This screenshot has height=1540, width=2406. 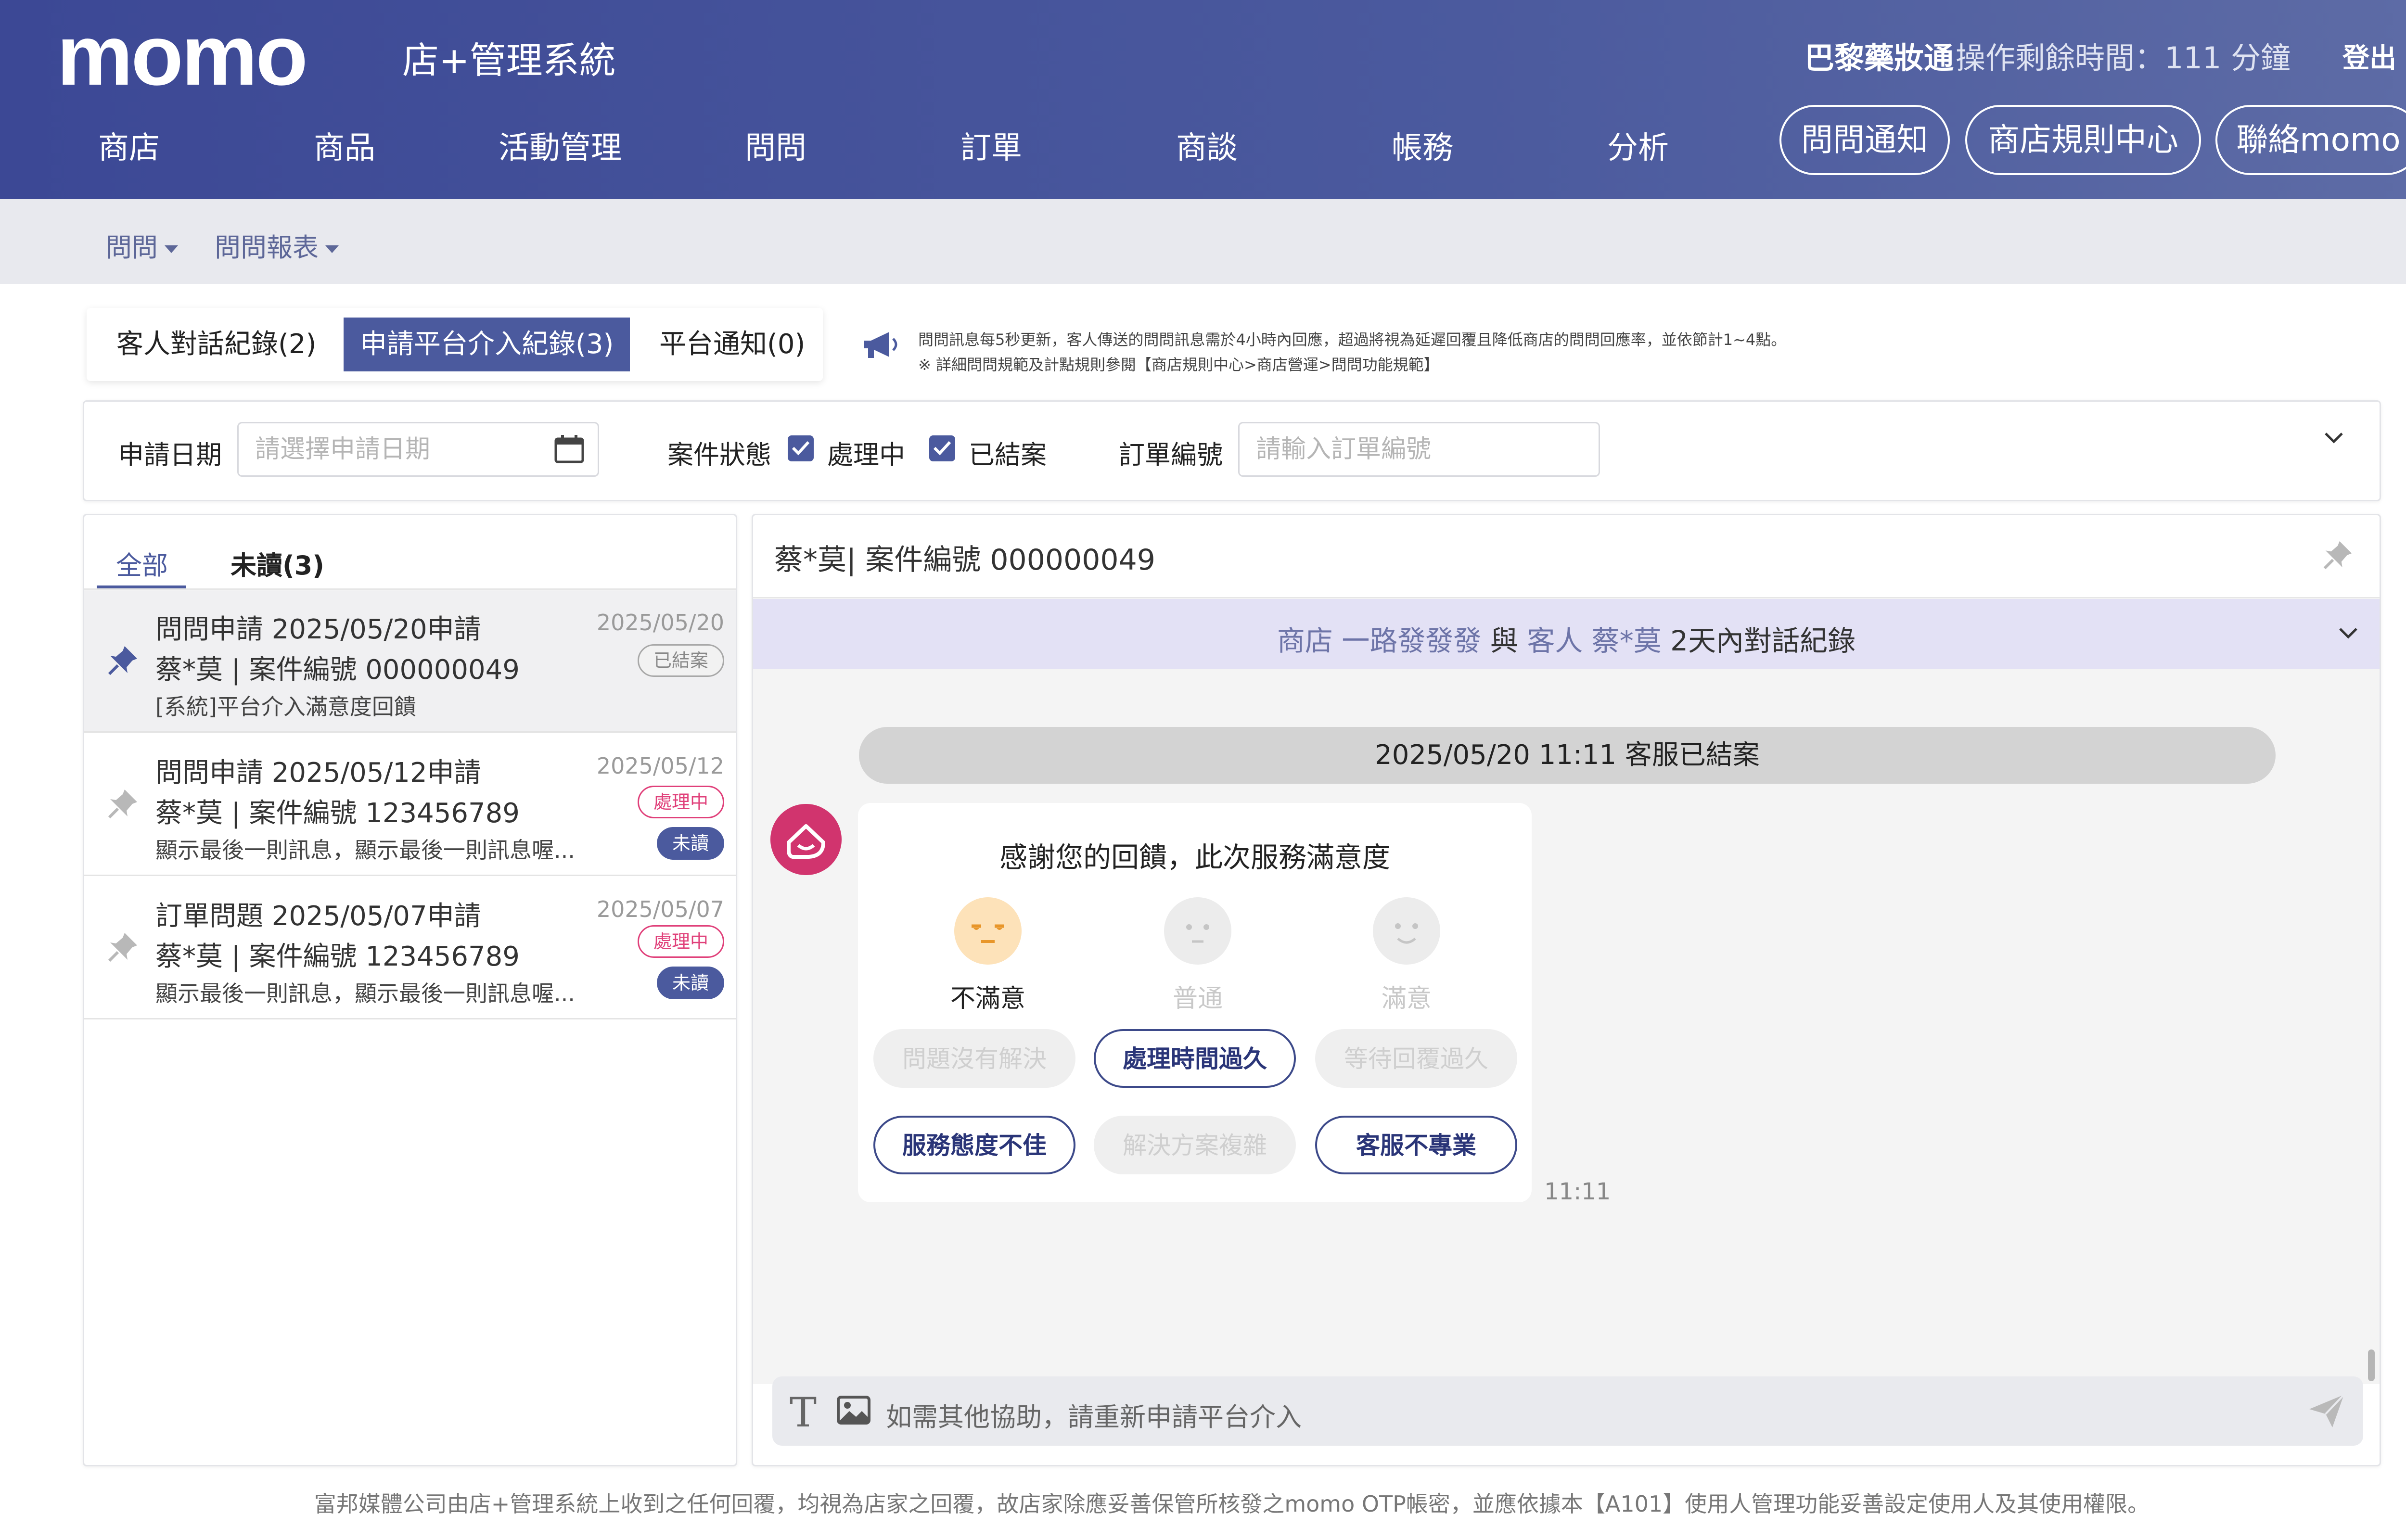 What do you see at coordinates (1198, 999) in the screenshot?
I see `face-label-neutral: 普通` at bounding box center [1198, 999].